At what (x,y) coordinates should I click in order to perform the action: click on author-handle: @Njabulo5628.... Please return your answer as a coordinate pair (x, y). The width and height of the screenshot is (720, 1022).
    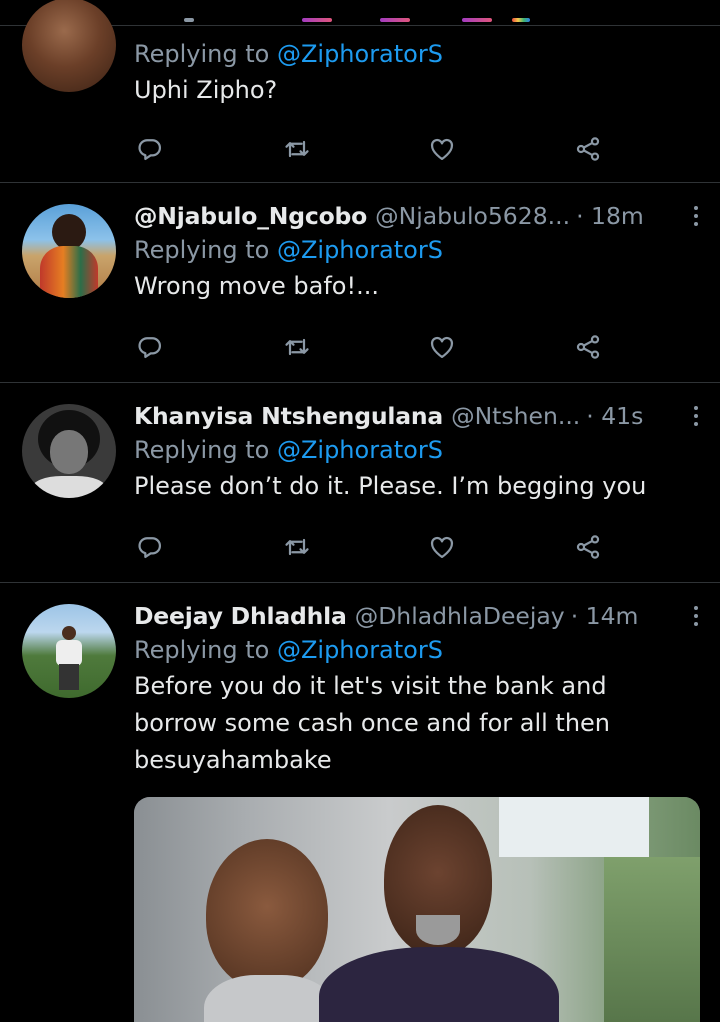
    Looking at the image, I should click on (472, 216).